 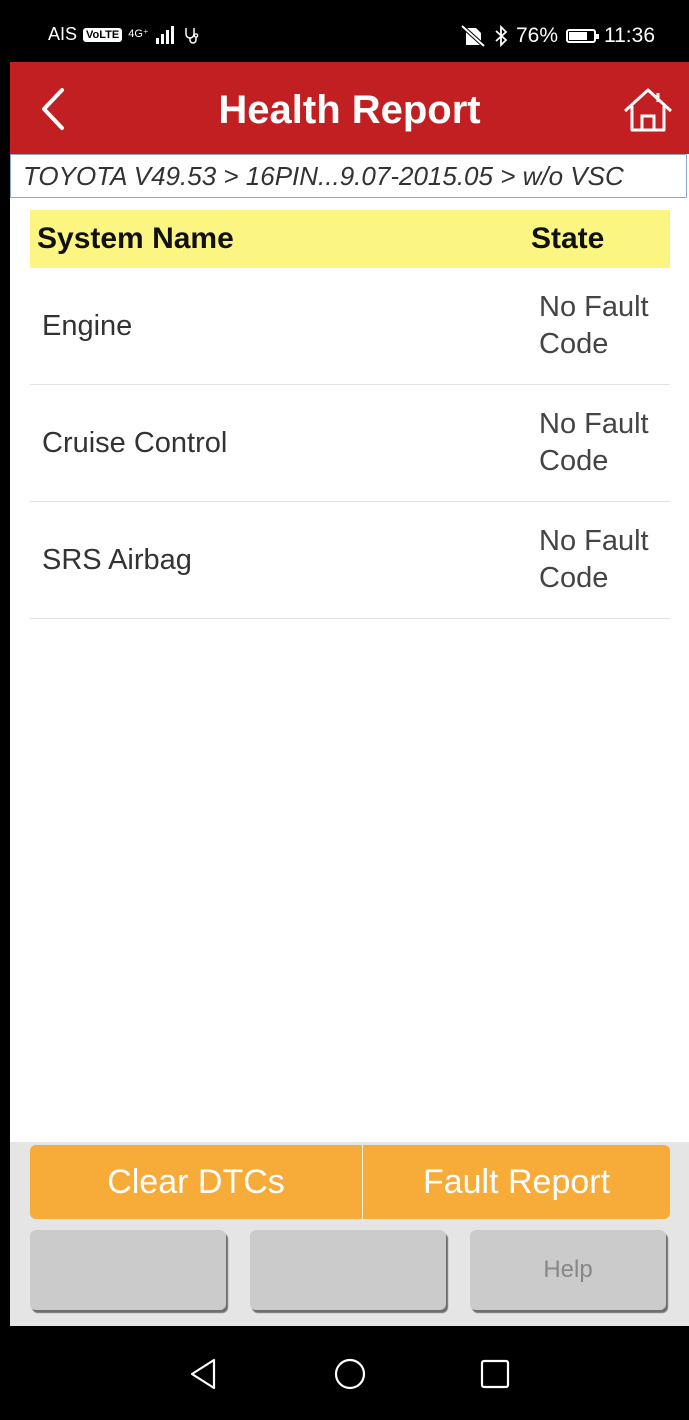 What do you see at coordinates (350, 239) in the screenshot?
I see `table-header: System Name State` at bounding box center [350, 239].